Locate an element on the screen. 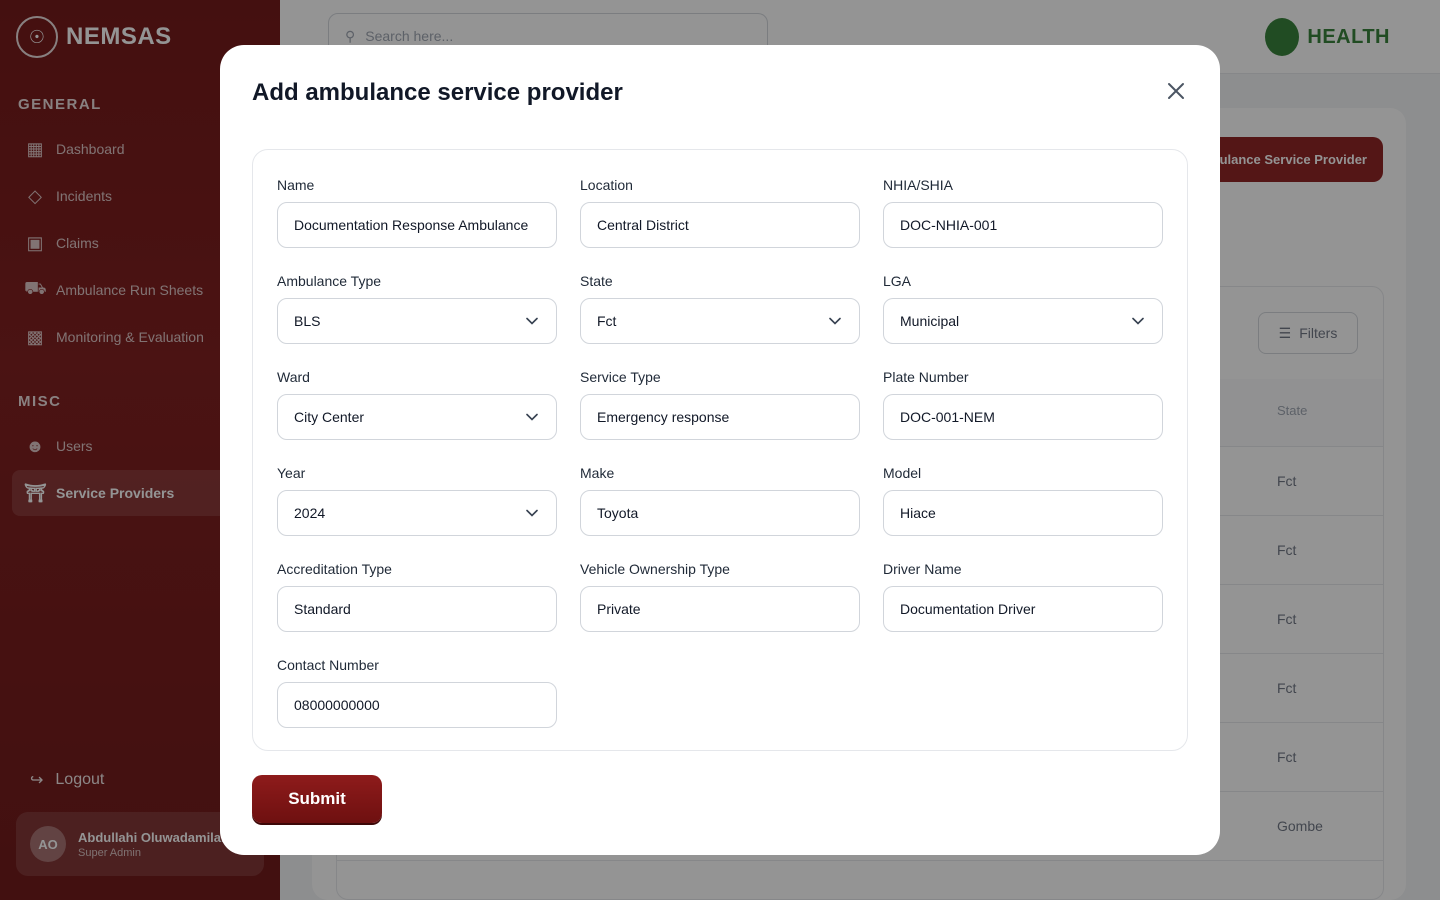  ownership-type-field-group: Vehicle Ownership Type is located at coordinates (720, 596).